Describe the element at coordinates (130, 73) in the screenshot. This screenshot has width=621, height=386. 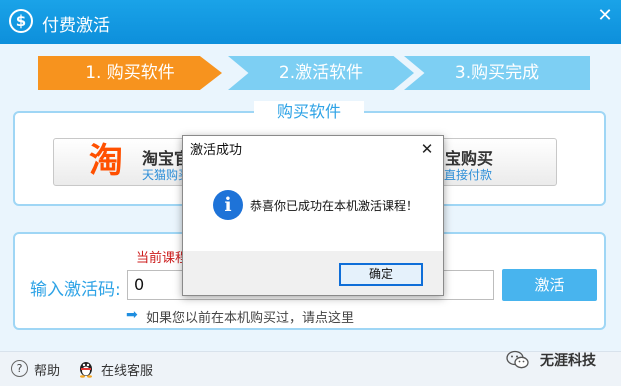
I see `step-buy-software: 1. 购买软件` at that location.